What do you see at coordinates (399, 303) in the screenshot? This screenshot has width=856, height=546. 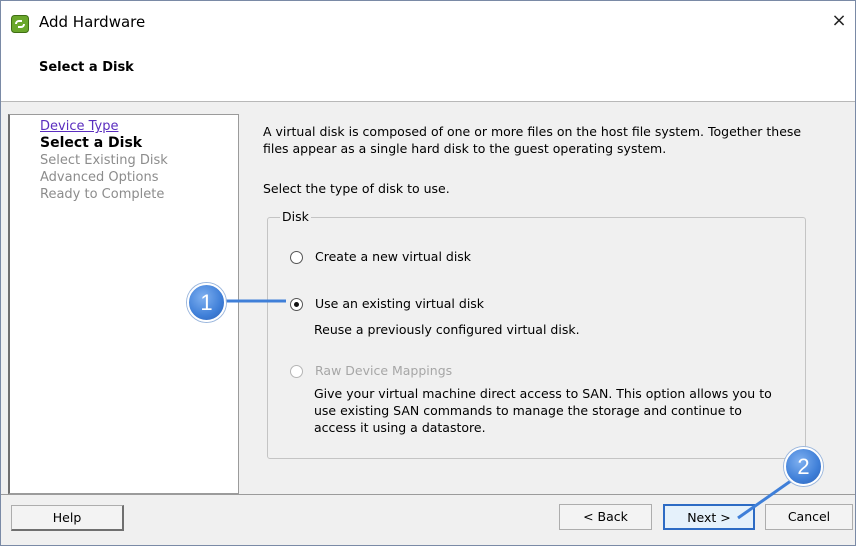 I see `use-existing-disk-label: Use an existing virtual disk` at bounding box center [399, 303].